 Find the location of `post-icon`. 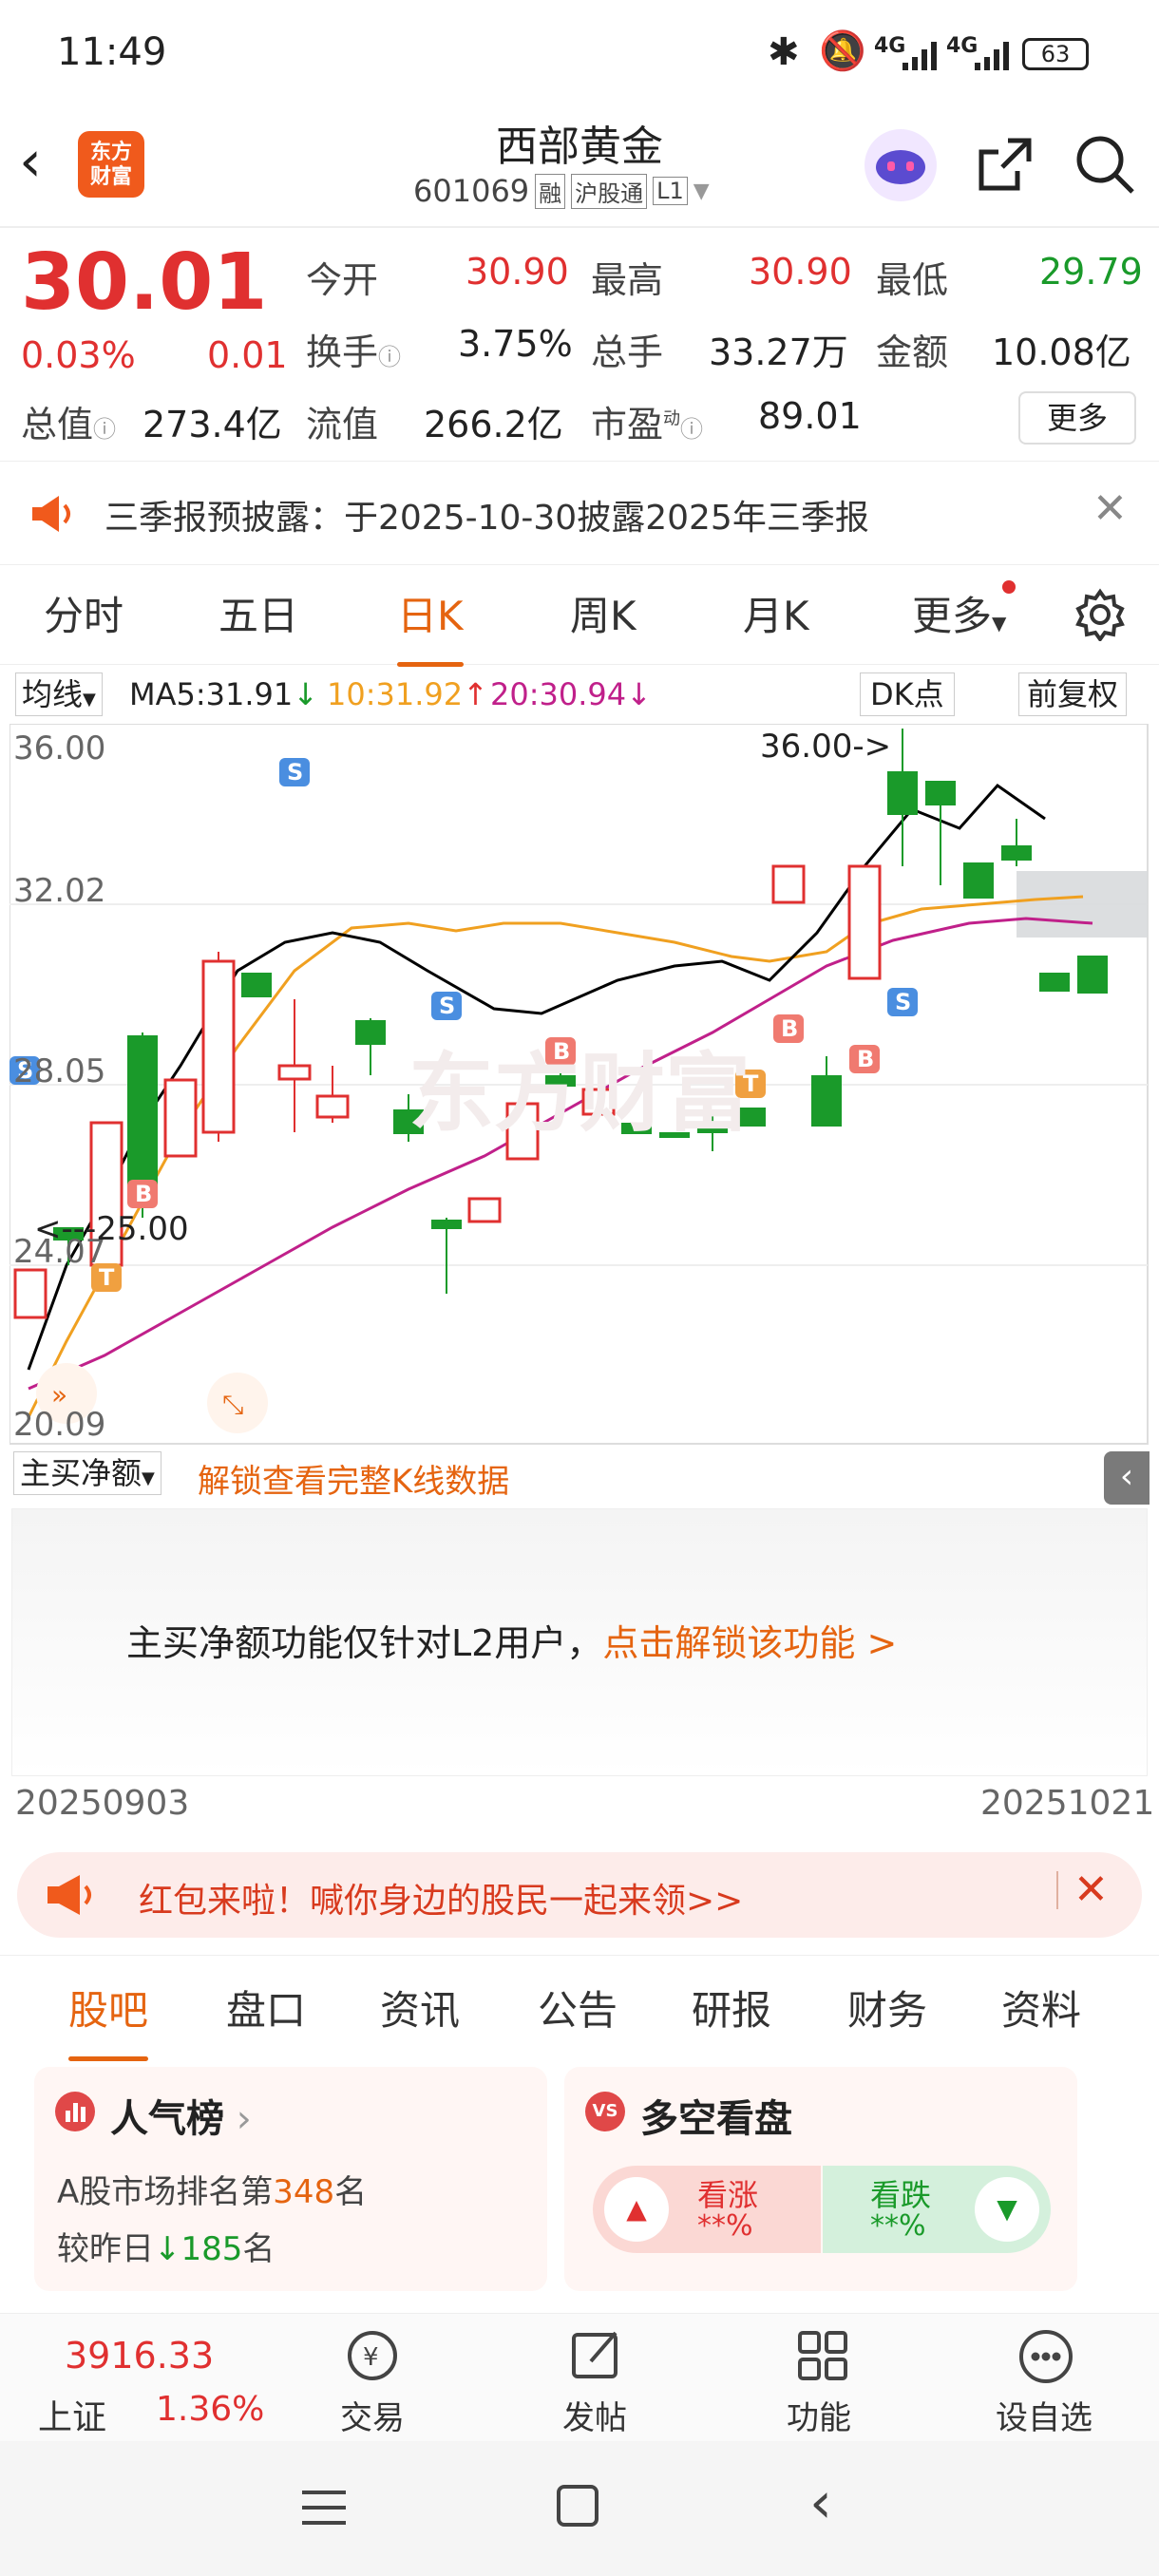

post-icon is located at coordinates (596, 2355).